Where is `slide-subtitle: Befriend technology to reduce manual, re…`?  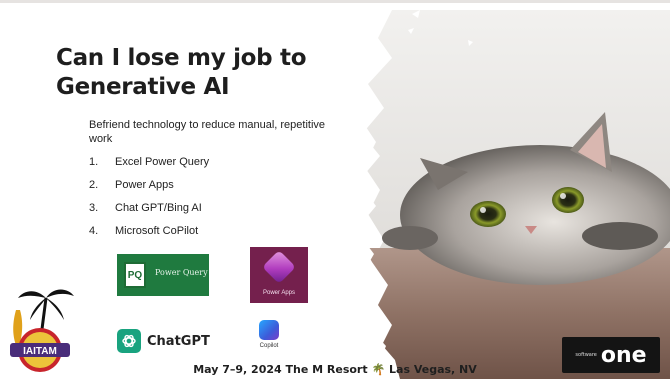 slide-subtitle: Befriend technology to reduce manual, re… is located at coordinates (207, 132).